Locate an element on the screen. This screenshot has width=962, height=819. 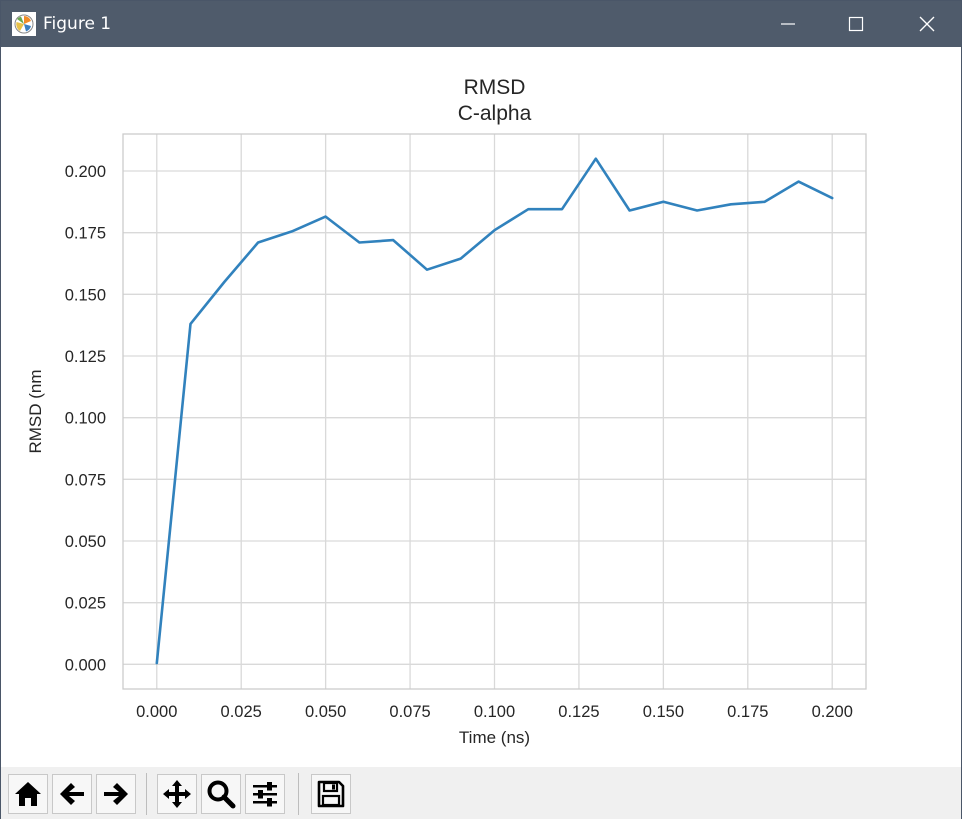
y-tick-label: 0.150 is located at coordinates (85, 295).